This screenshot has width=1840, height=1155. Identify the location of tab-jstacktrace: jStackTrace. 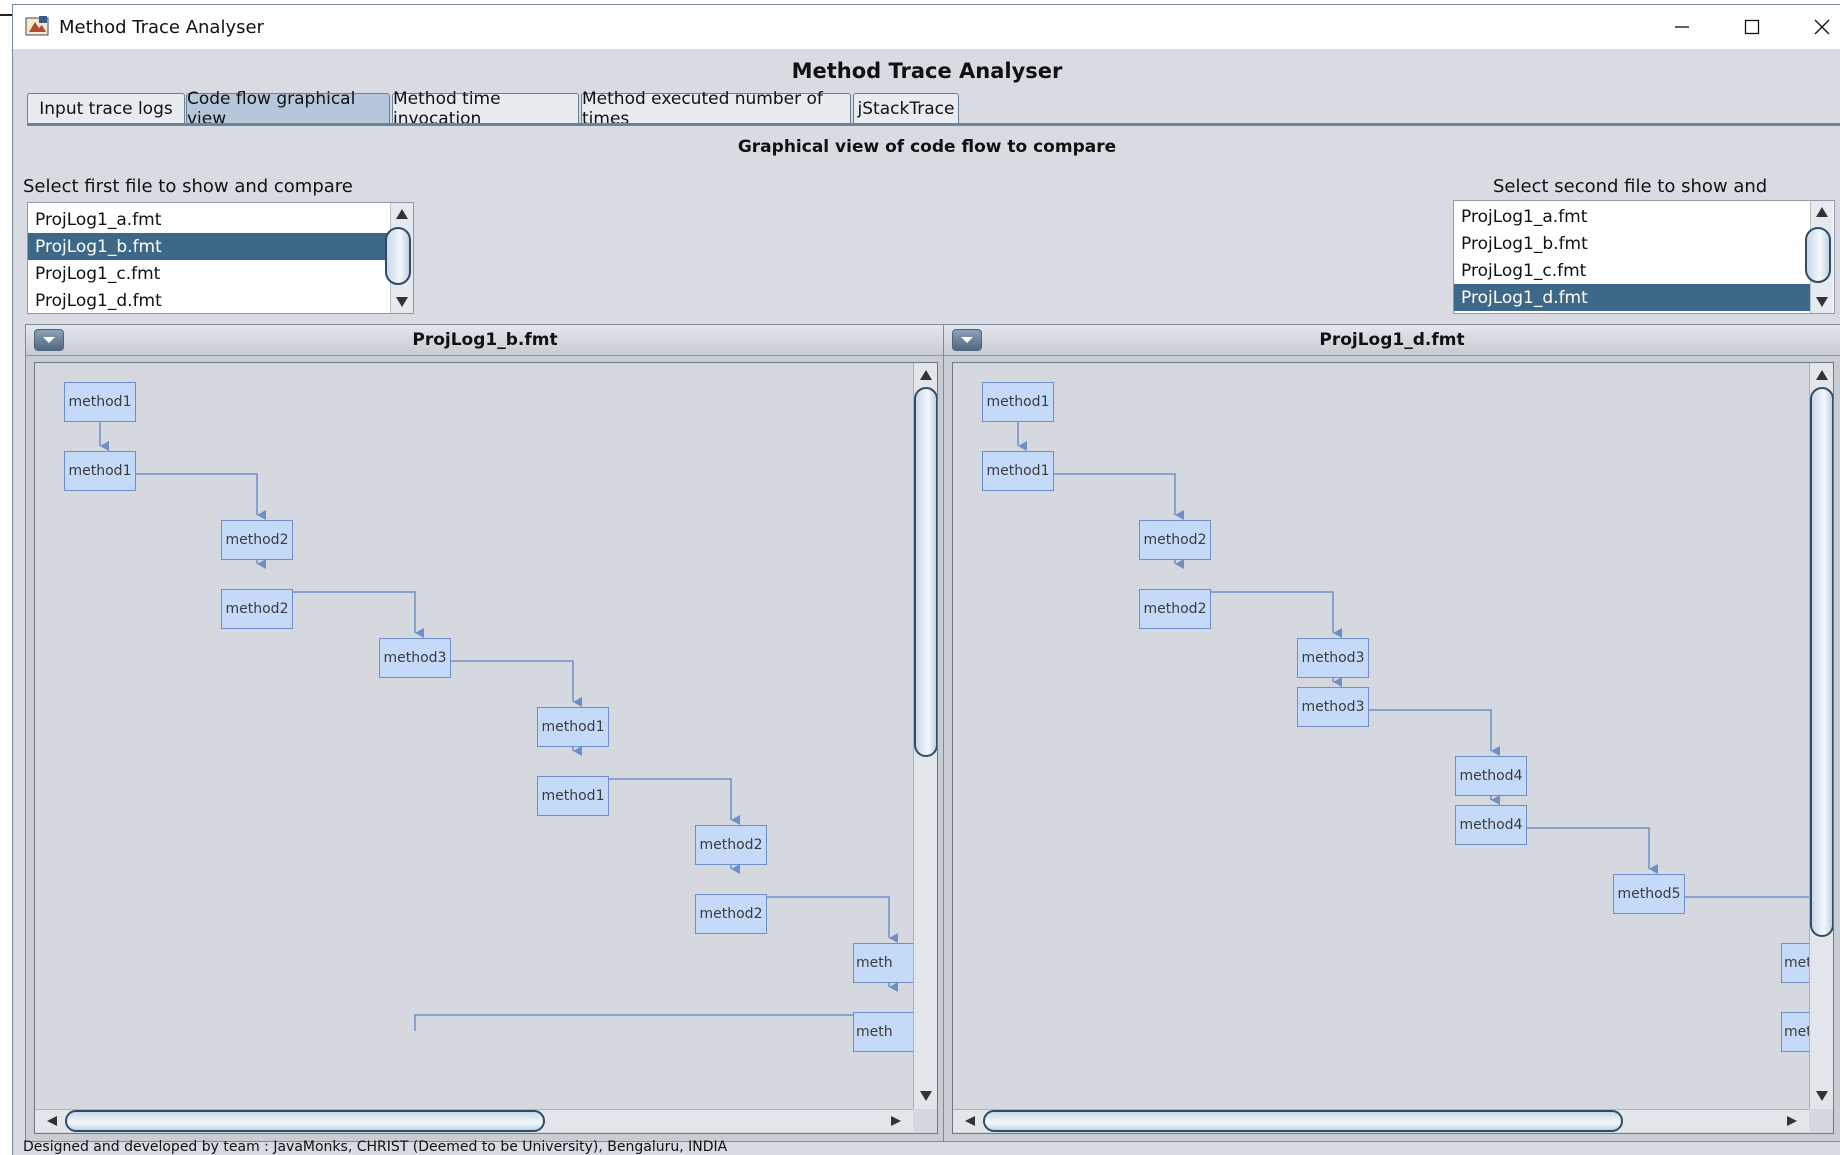
(906, 108).